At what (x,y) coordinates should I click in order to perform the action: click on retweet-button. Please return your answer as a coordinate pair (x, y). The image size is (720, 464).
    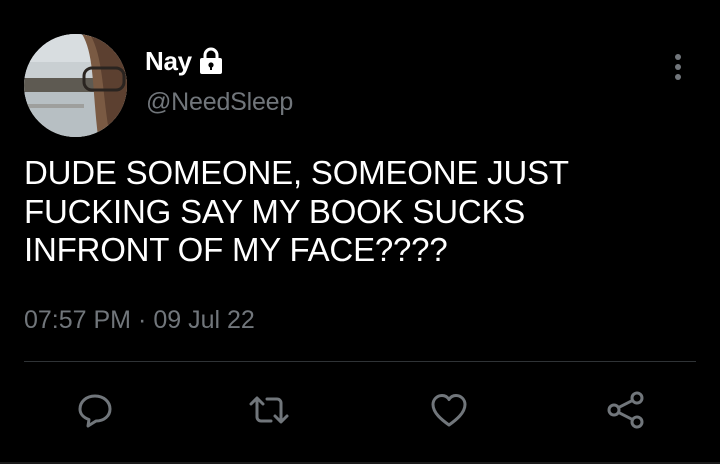
    Looking at the image, I should click on (269, 410).